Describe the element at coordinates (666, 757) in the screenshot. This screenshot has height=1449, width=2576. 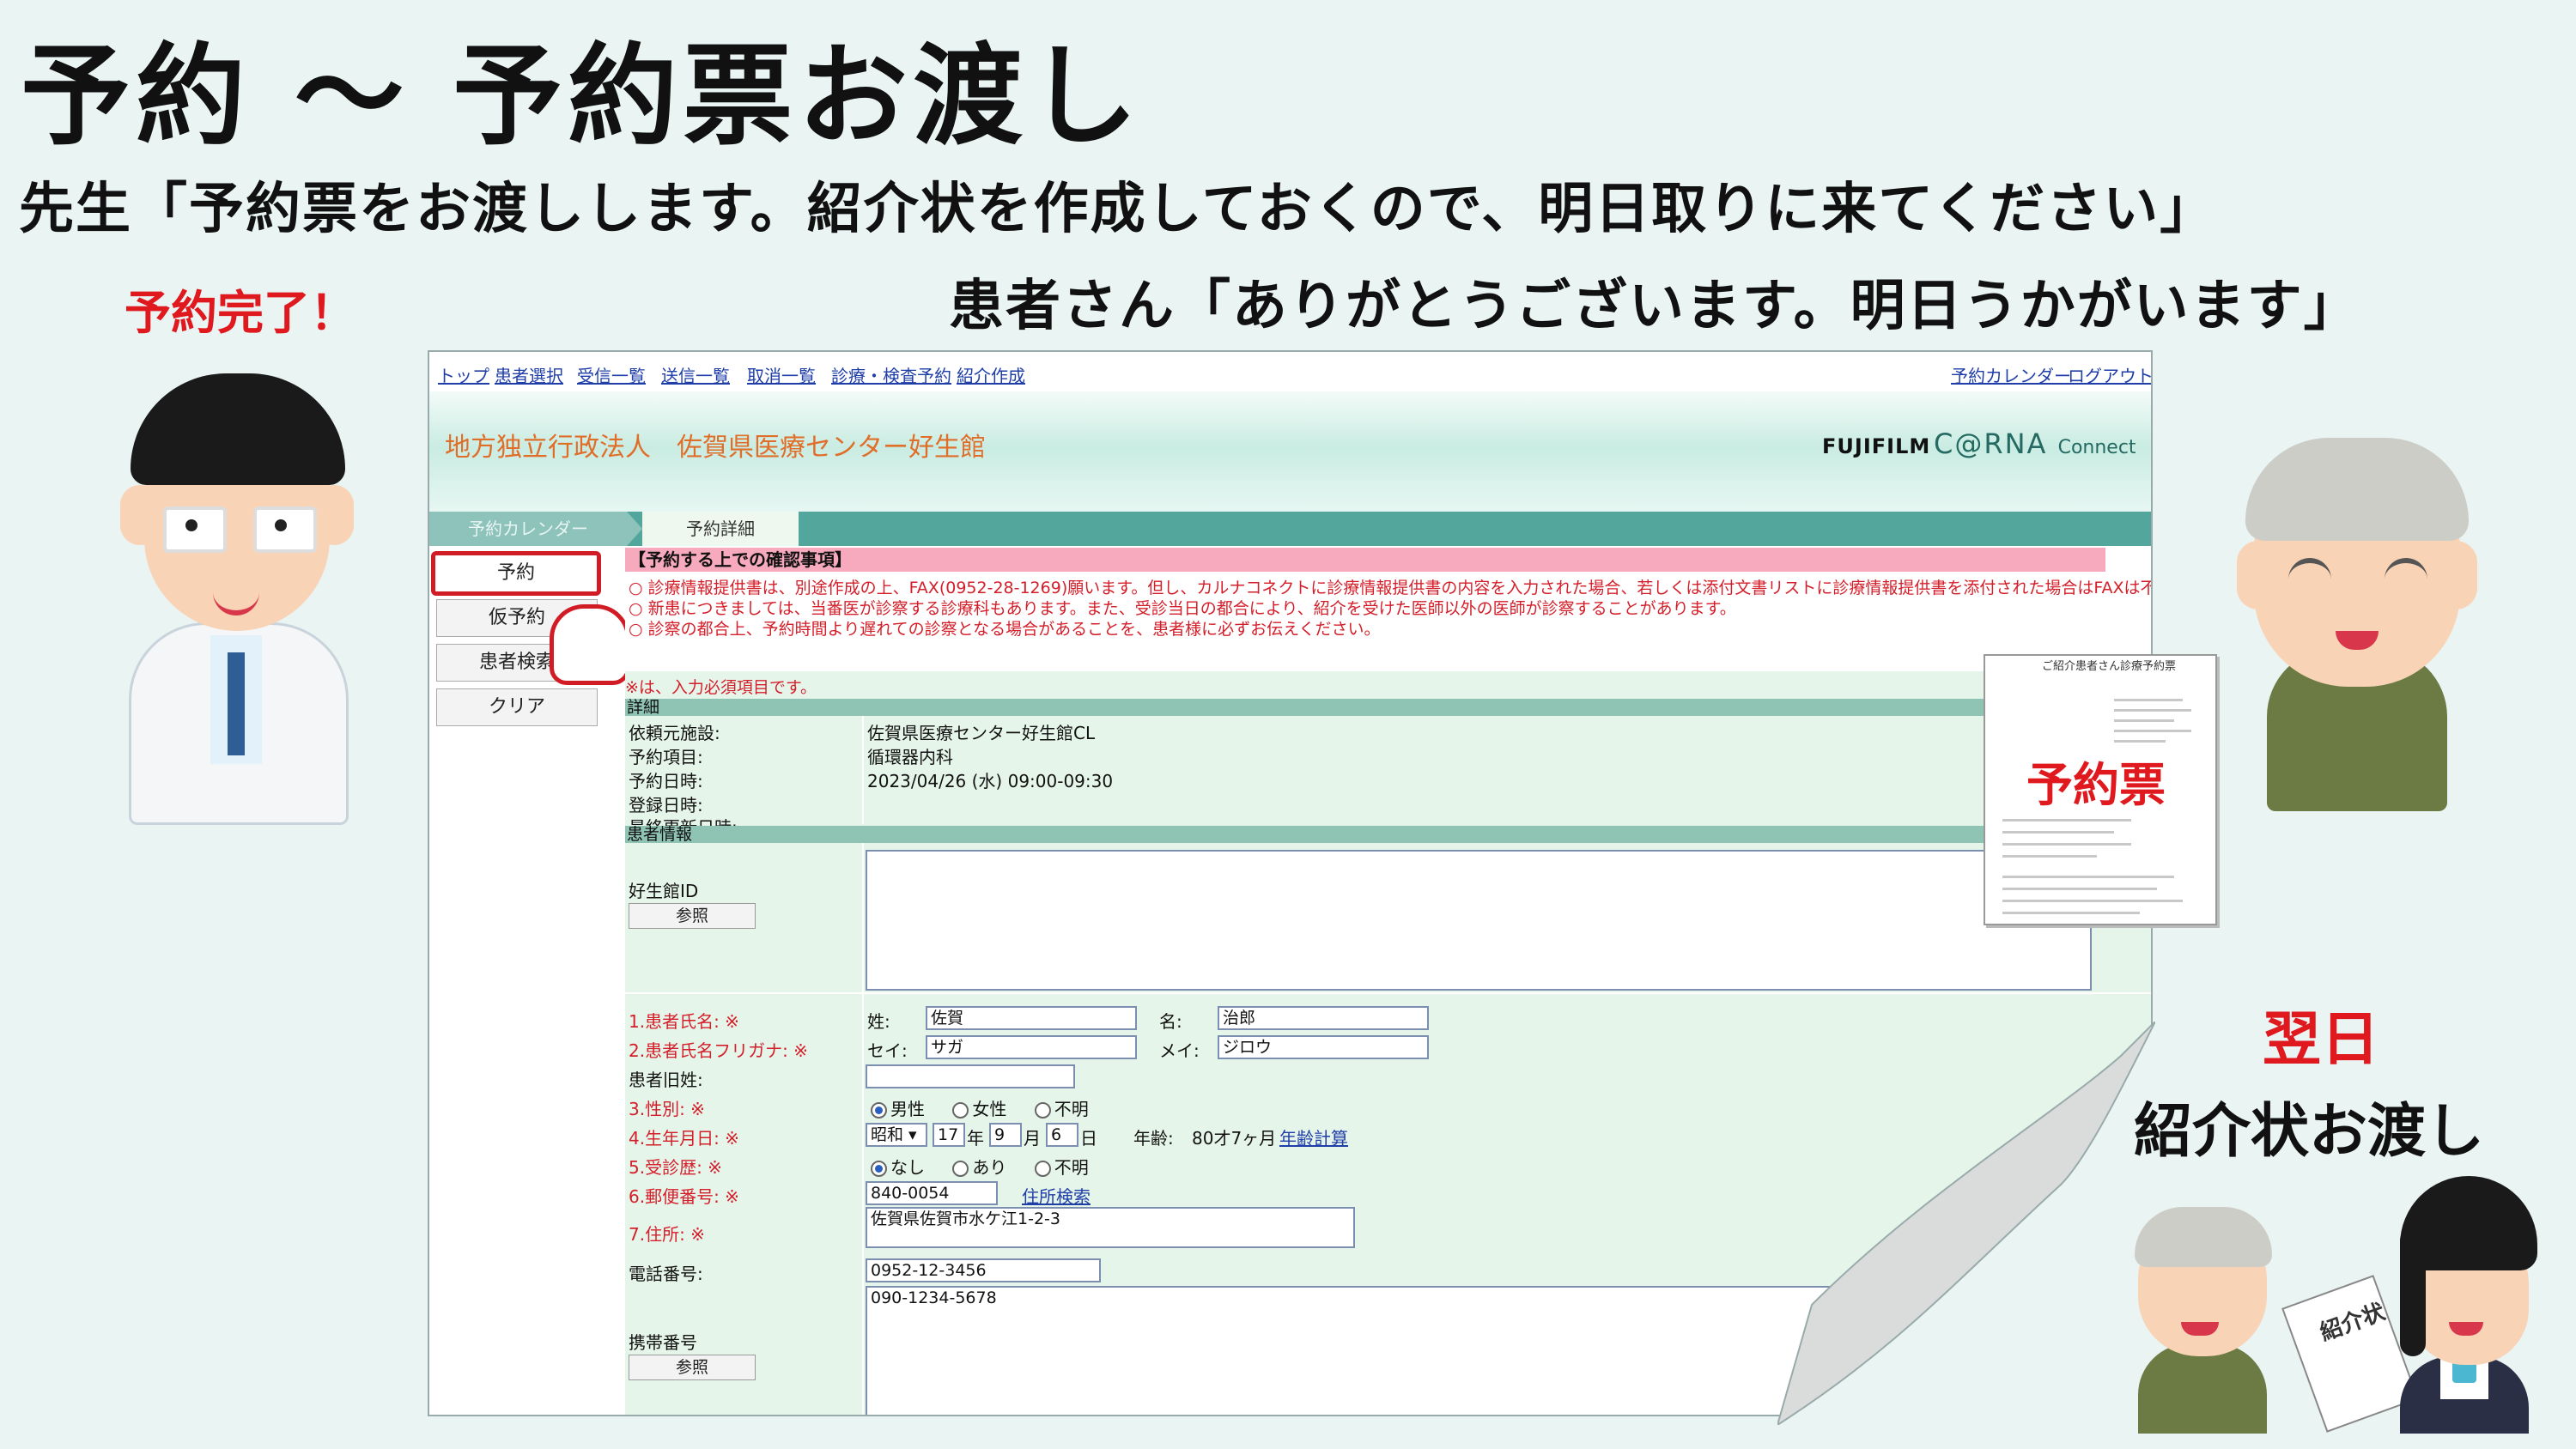
I see `detail-label: 予約項目:` at that location.